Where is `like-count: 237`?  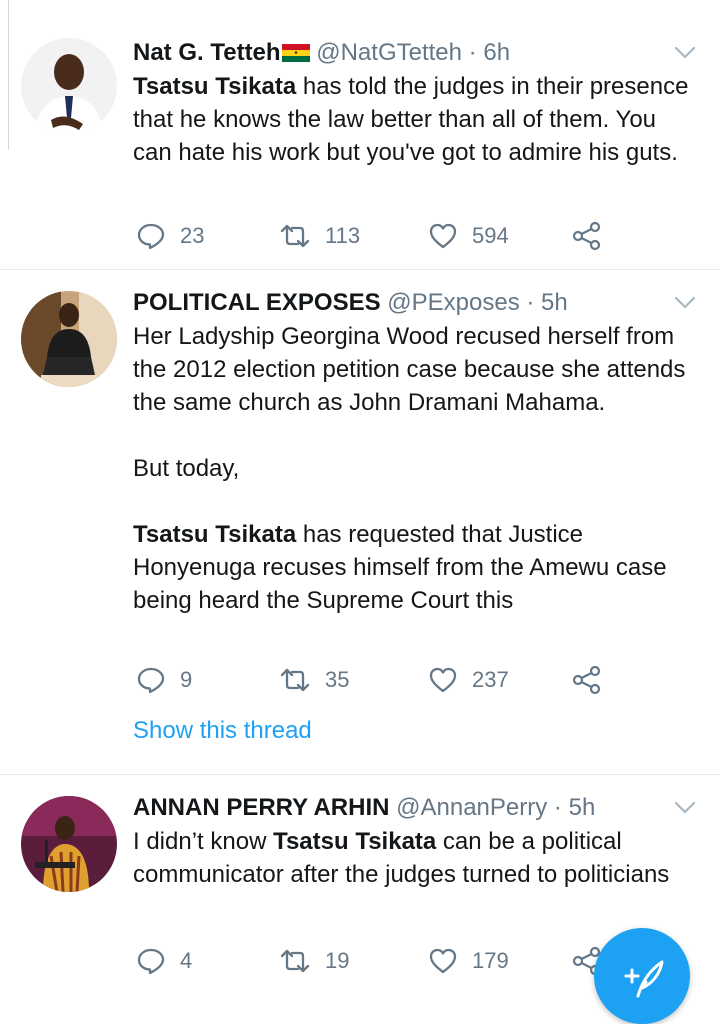
like-count: 237 is located at coordinates (490, 679).